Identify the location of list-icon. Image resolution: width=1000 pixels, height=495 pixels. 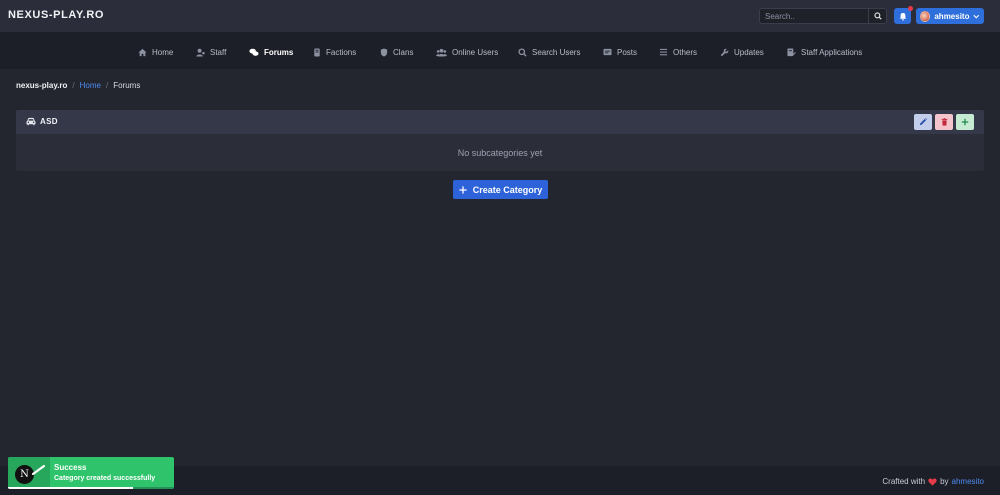
(663, 52).